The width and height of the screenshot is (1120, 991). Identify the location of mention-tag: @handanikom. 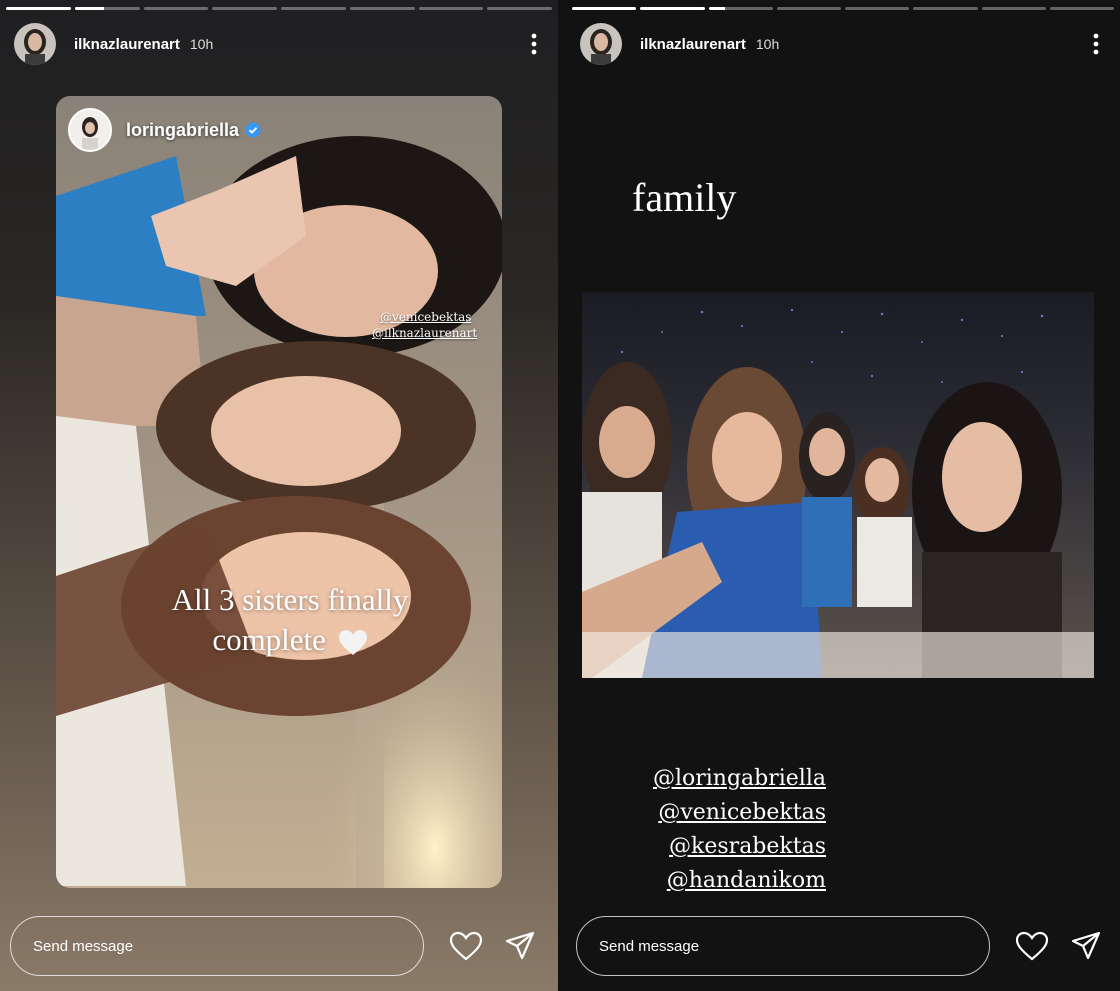
(716, 881).